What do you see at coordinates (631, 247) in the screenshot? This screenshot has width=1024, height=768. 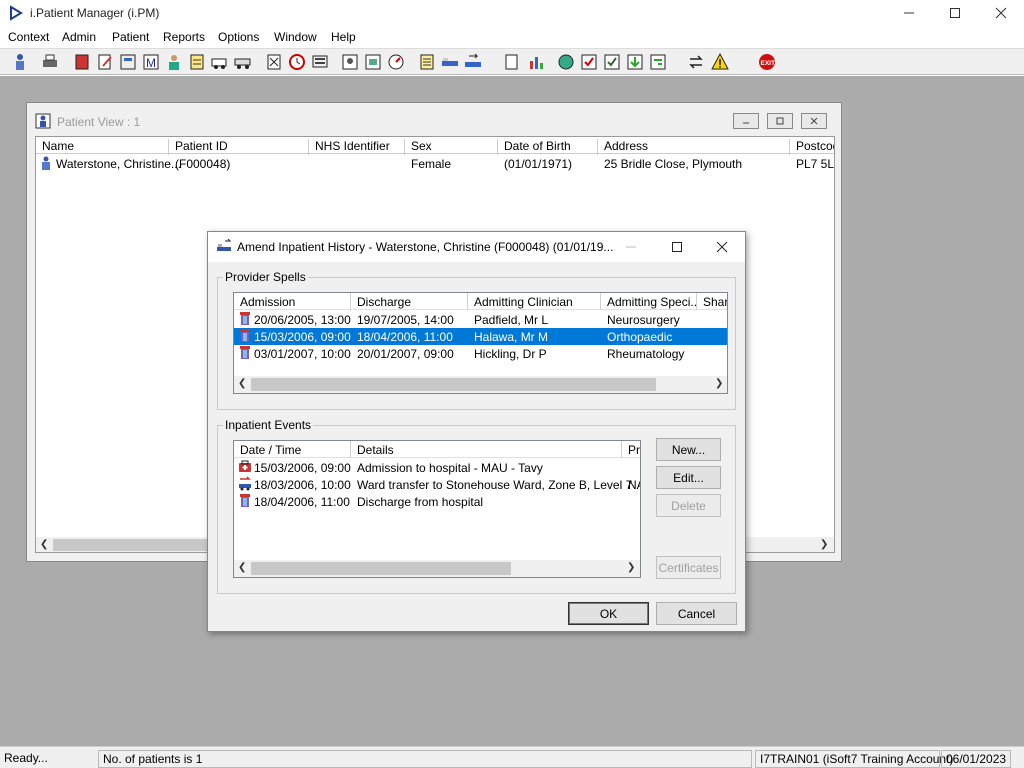 I see `dialog-minimize-button` at bounding box center [631, 247].